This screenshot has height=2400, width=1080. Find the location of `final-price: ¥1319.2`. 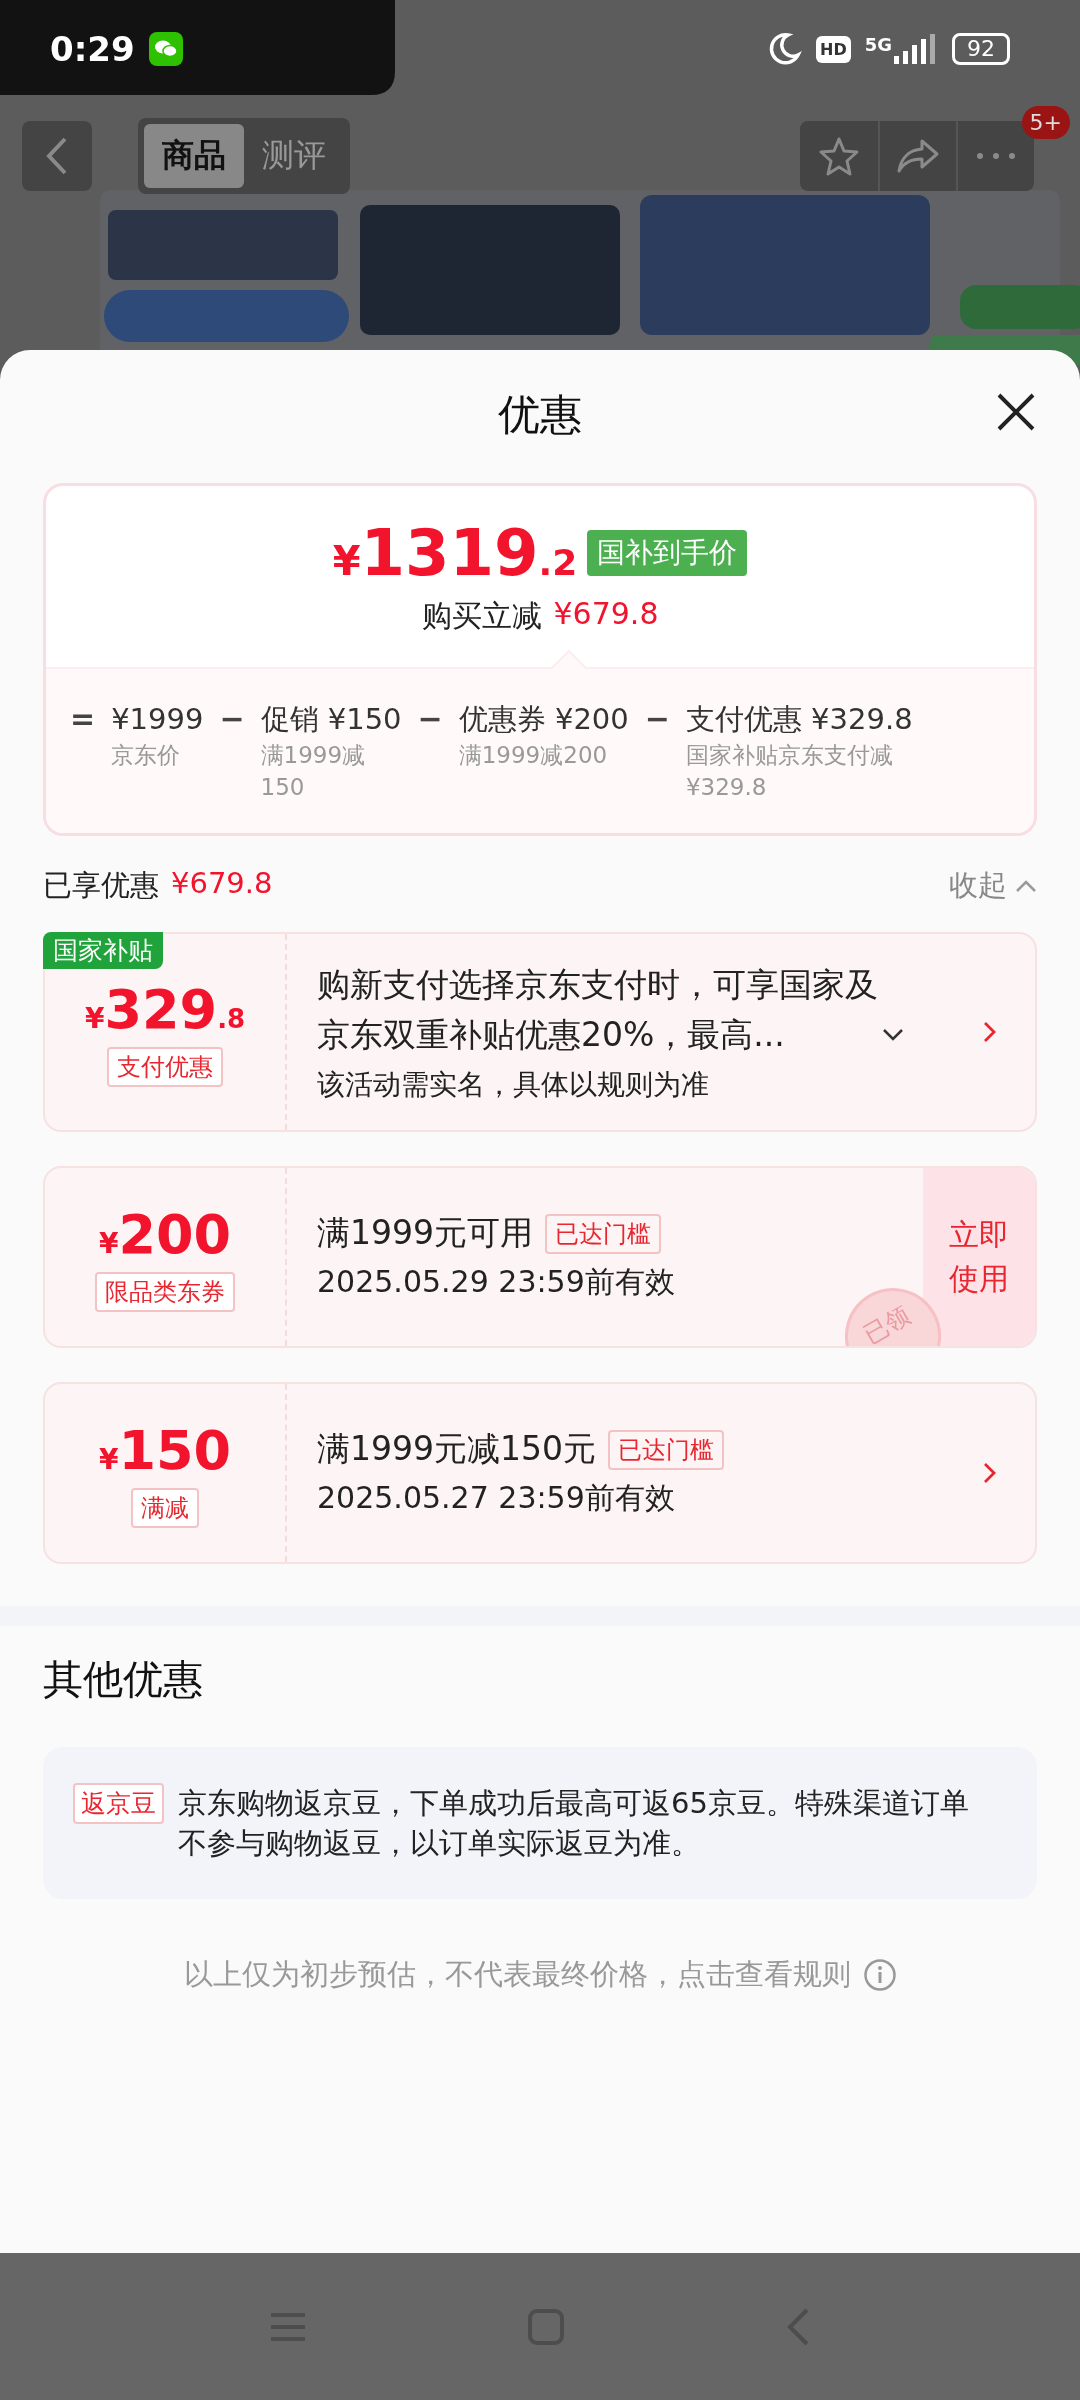

final-price: ¥1319.2 is located at coordinates (455, 553).